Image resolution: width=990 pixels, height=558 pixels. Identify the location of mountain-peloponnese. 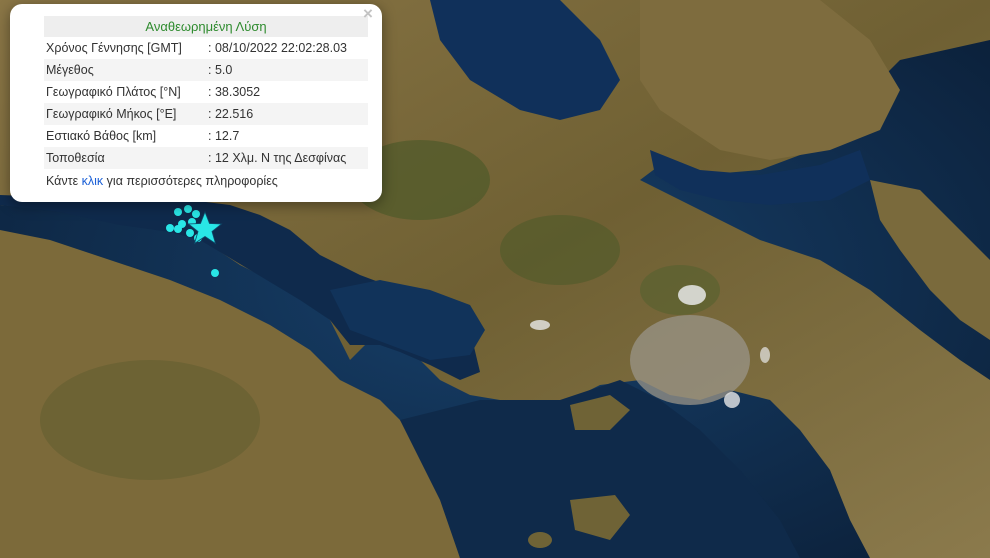
(150, 420).